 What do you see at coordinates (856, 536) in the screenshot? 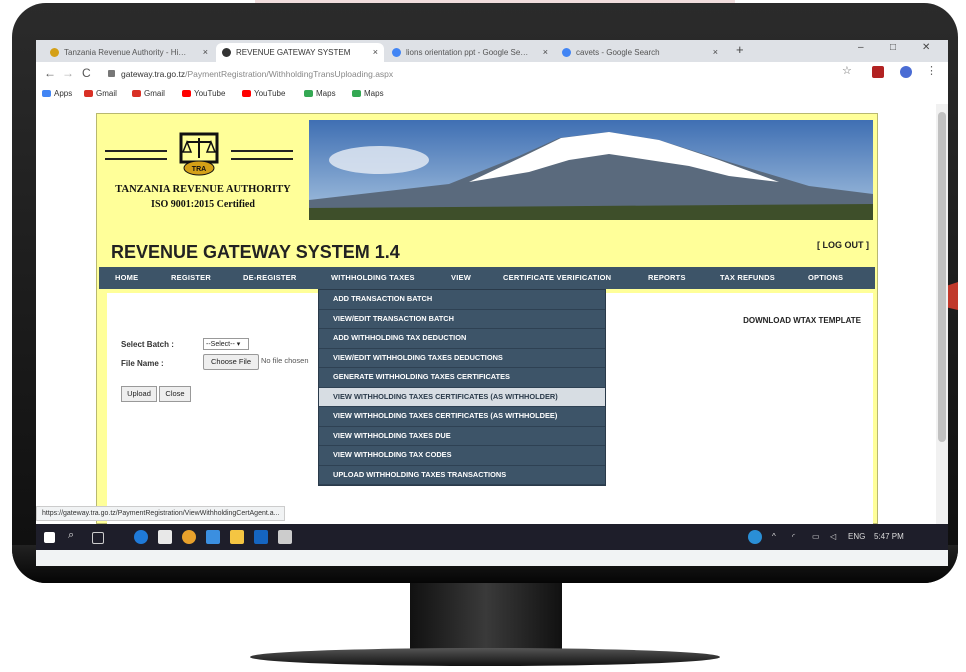
I see `language-indicator: ENG` at bounding box center [856, 536].